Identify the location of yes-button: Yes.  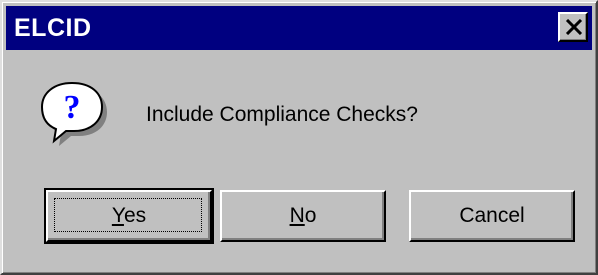
(129, 216).